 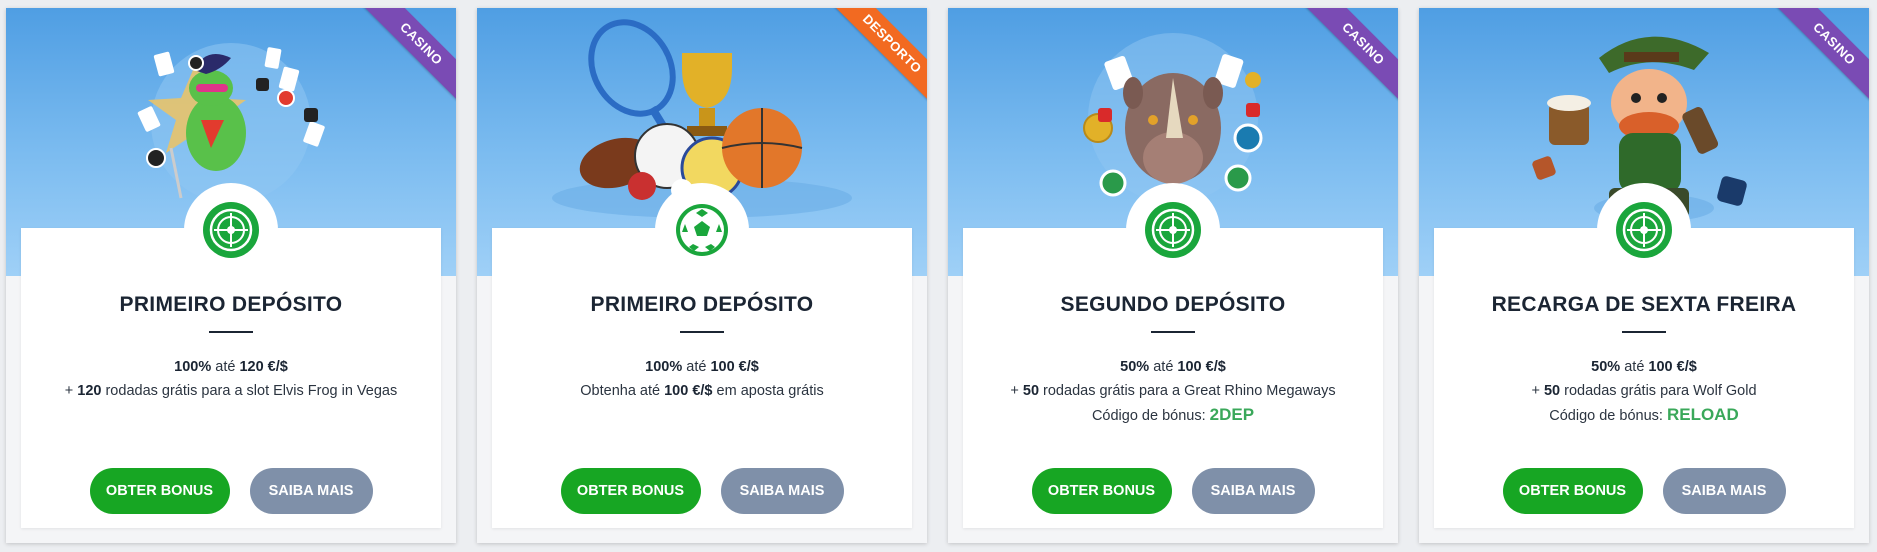 What do you see at coordinates (702, 367) in the screenshot?
I see `offer-line-1: 100% até 100 €/$` at bounding box center [702, 367].